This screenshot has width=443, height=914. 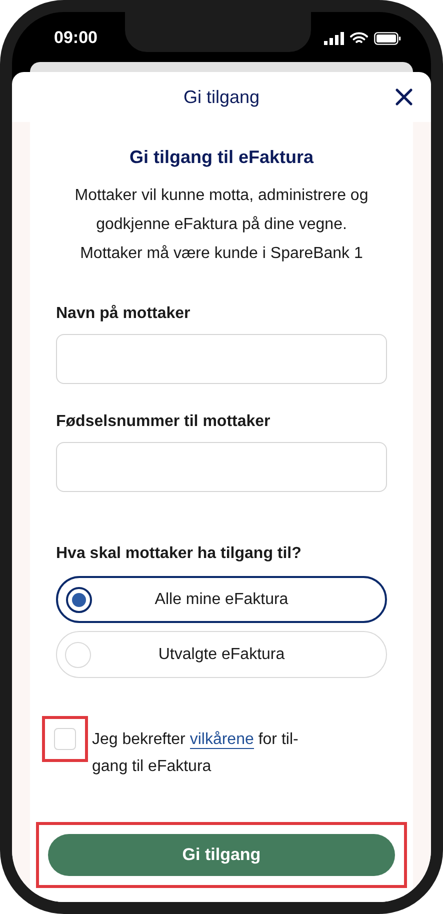 I want to click on signal-icon, so click(x=334, y=38).